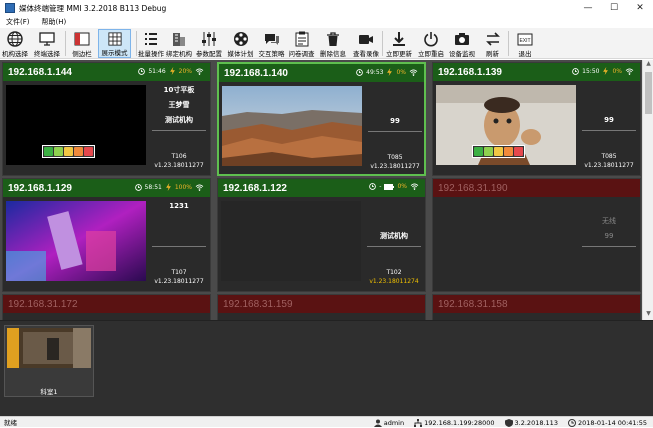  I want to click on terminal-ip: 192.168.31.172, so click(43, 304).